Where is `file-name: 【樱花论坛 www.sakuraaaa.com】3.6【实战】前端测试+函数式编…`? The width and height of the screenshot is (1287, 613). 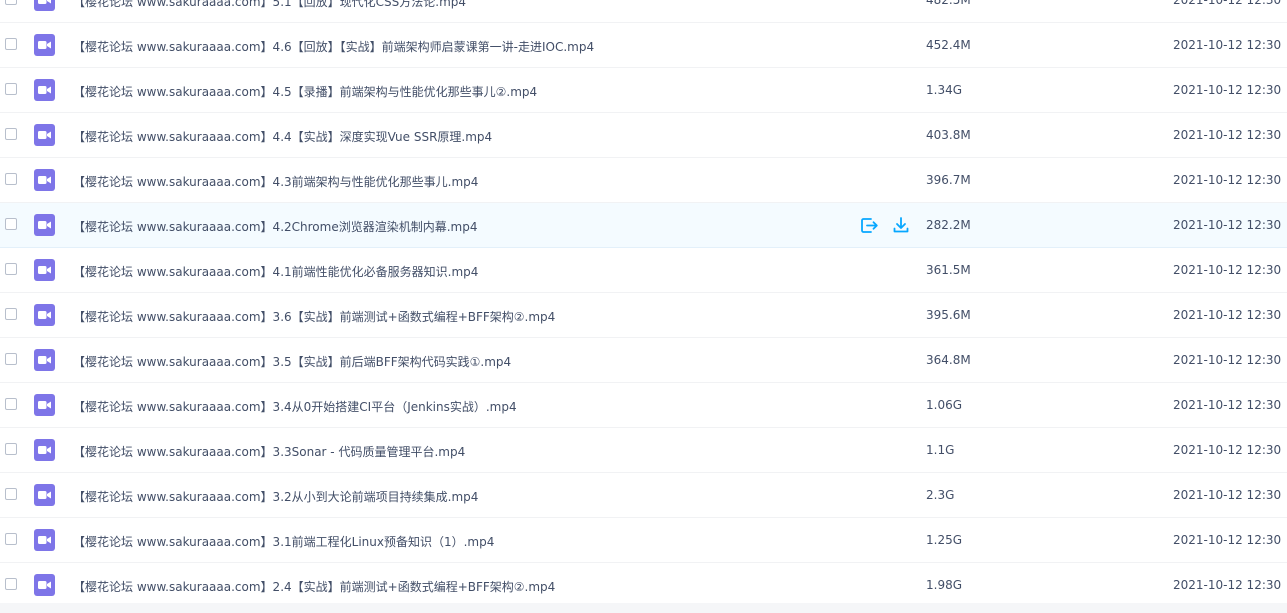
file-name: 【樱花论坛 www.sakuraaaa.com】3.6【实战】前端测试+函数式编… is located at coordinates (314, 316).